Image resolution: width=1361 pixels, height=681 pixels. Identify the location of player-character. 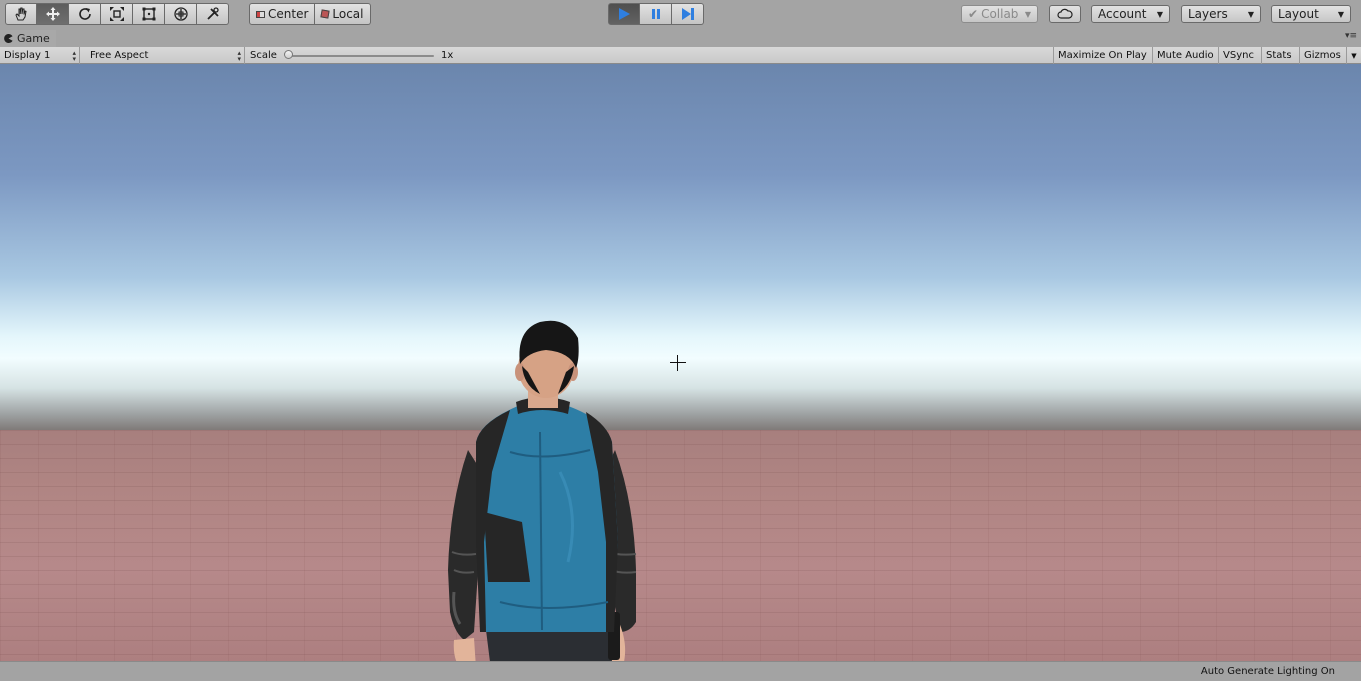
(542, 490).